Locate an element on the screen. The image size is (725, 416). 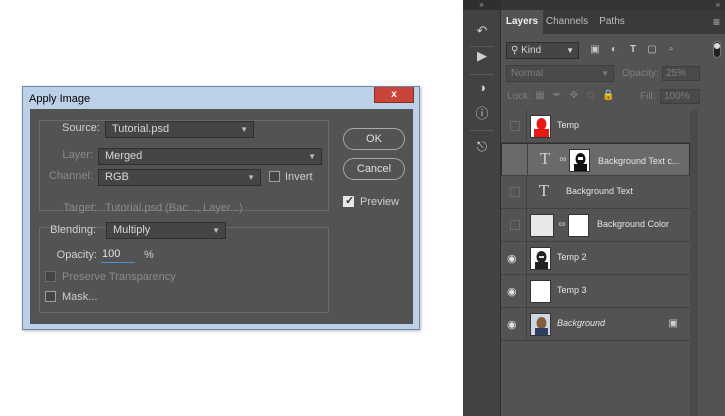
smart-object-filter-icon: ▫ is located at coordinates (671, 50).